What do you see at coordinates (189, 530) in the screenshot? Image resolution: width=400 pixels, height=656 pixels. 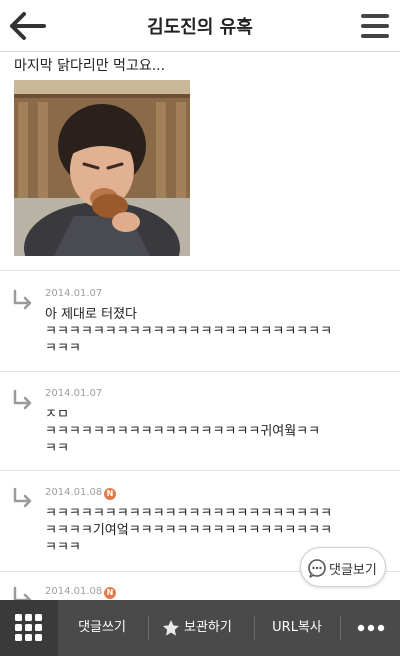 I see `comment-line: ㅋㅋㅋㅋ기여엌ㅋㅋㅋㅋㅋㅋㅋㅋㅋㅋㅋㅋㅋㅋㅋㅋㅋ` at bounding box center [189, 530].